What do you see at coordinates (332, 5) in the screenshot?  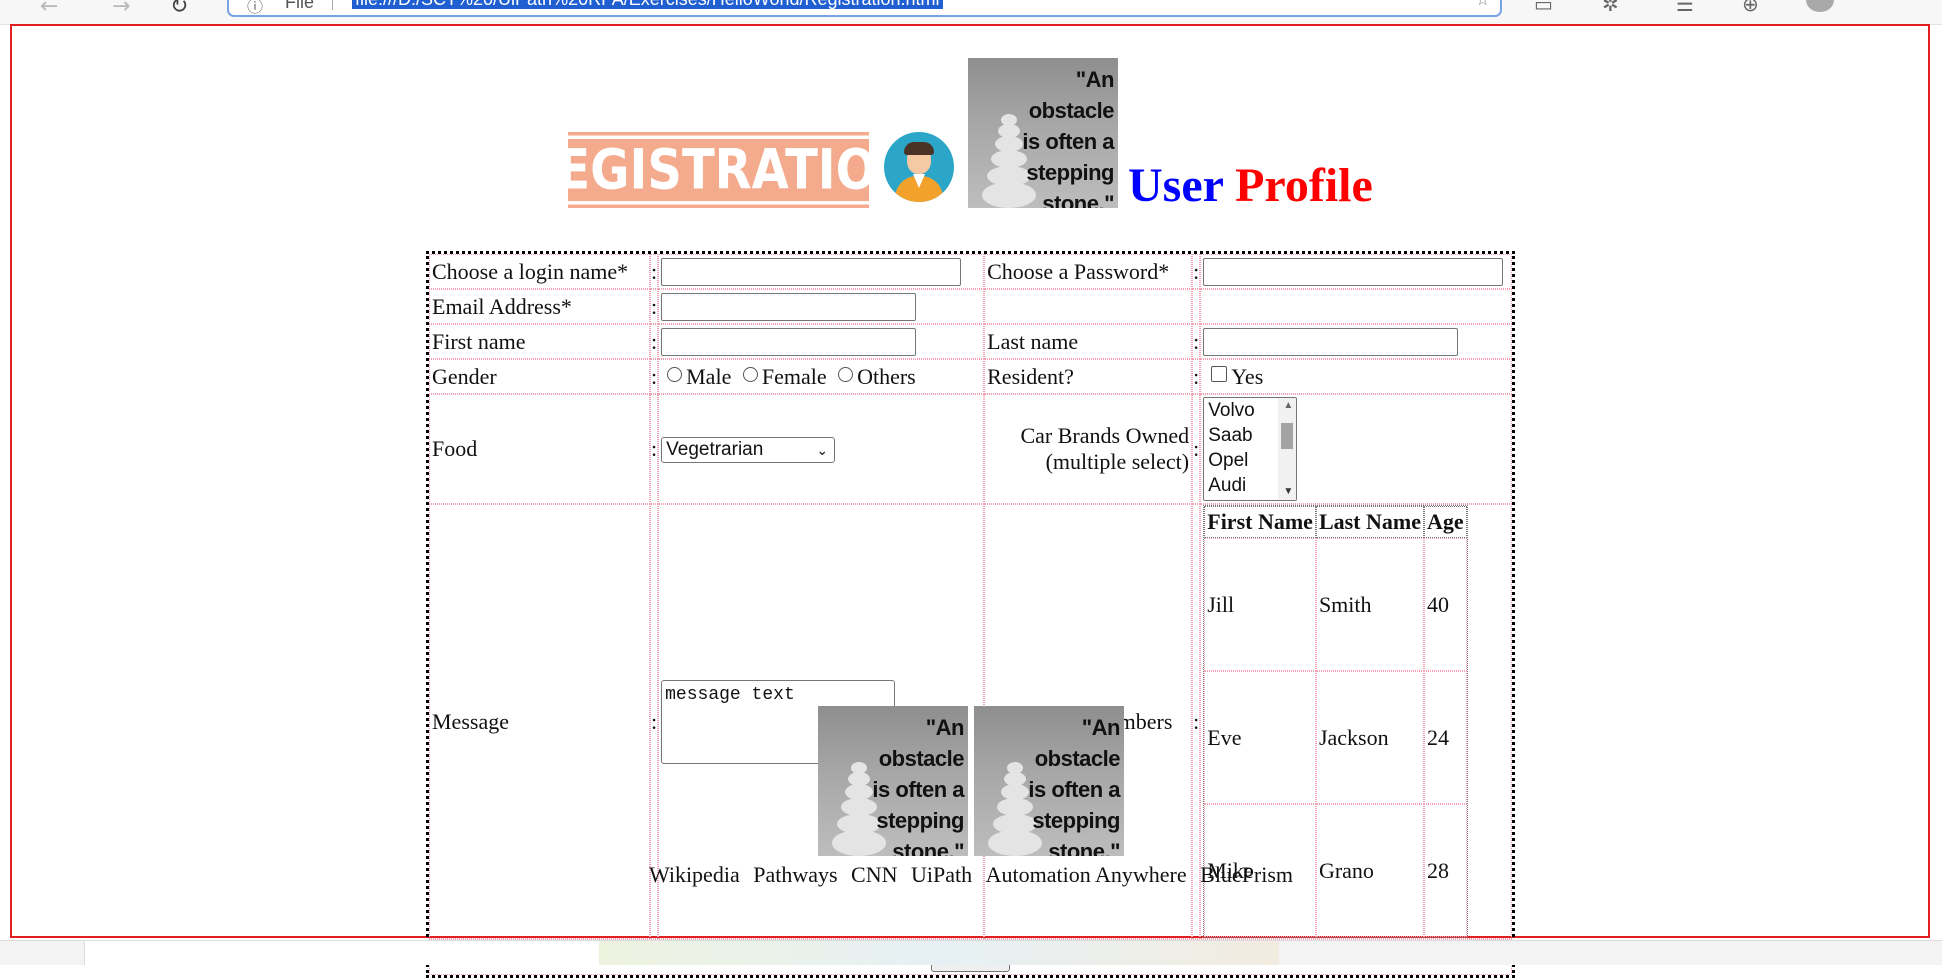 I see `address-divider` at bounding box center [332, 5].